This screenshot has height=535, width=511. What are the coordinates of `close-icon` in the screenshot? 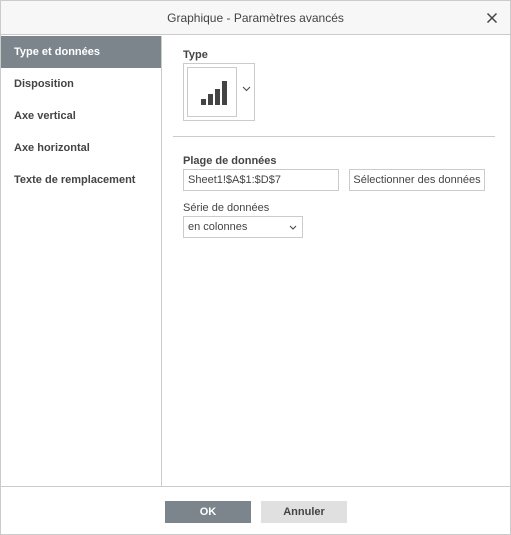 It's located at (492, 18).